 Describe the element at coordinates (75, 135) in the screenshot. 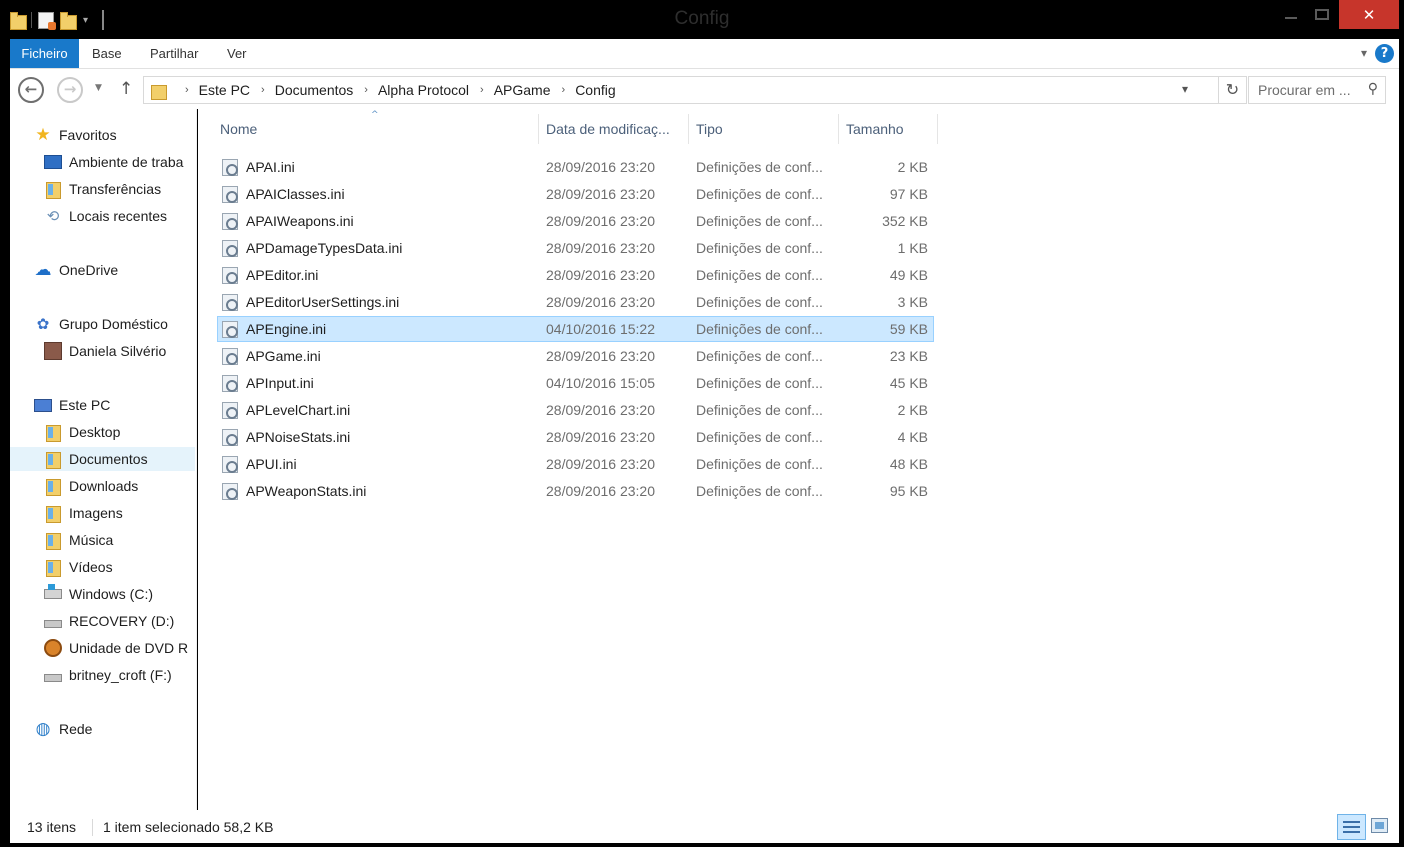

I see `sidebar-item-favoritos: ★ Favoritos` at that location.